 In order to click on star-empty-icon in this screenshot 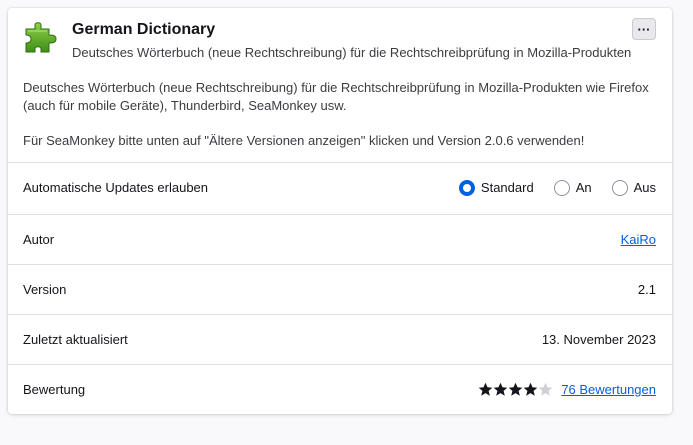, I will do `click(546, 389)`.